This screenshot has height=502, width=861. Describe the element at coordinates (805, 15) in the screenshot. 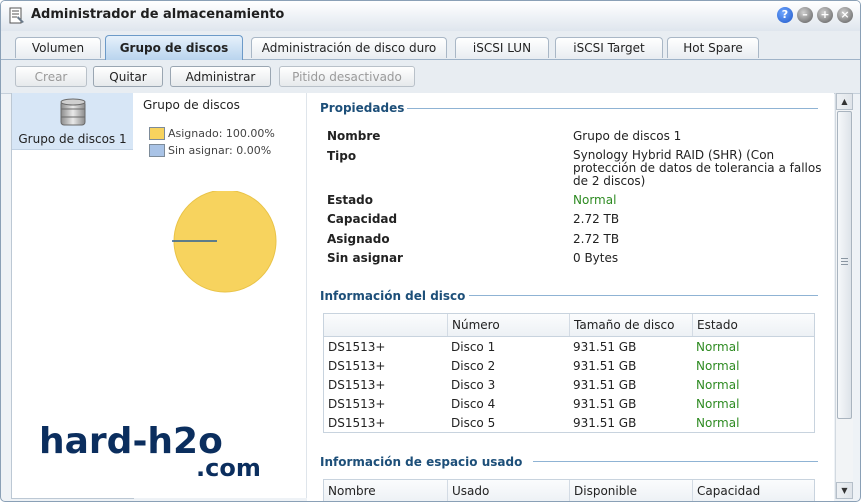

I see `minimize-icon: –` at that location.